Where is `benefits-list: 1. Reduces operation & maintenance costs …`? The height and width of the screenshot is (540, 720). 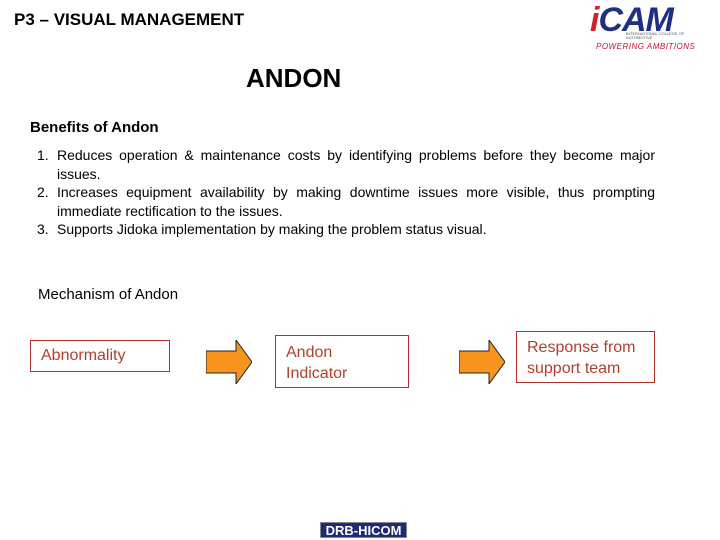 benefits-list: 1. Reduces operation & maintenance costs … is located at coordinates (346, 192).